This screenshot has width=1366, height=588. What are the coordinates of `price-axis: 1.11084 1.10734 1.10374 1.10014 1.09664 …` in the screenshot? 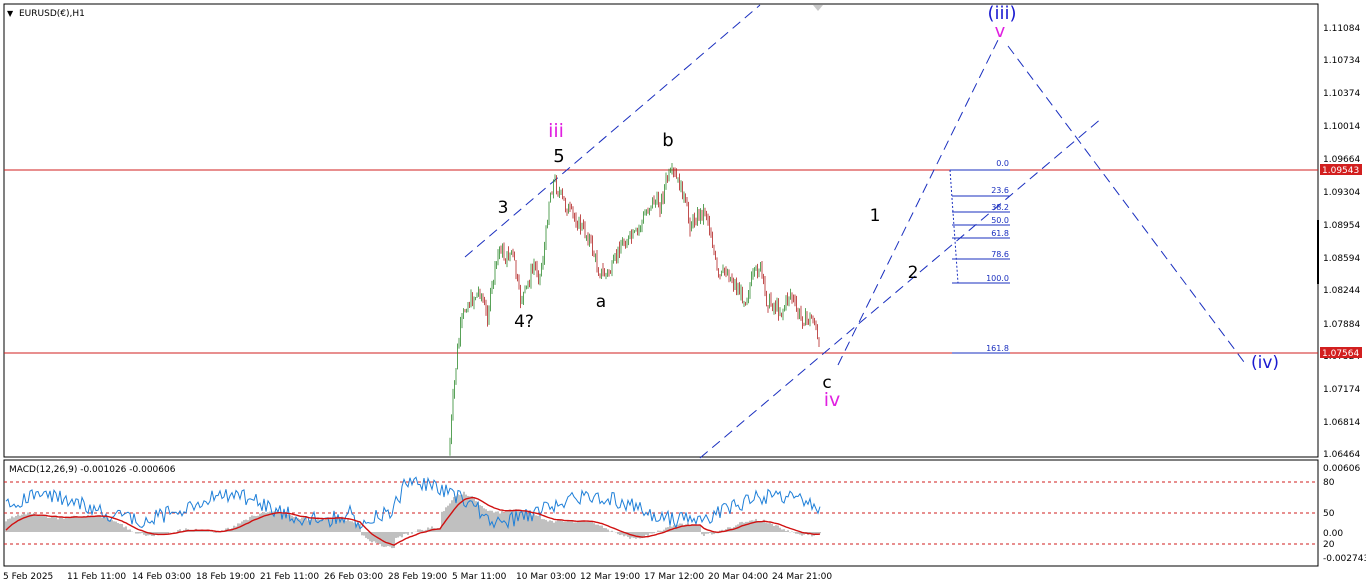 It's located at (1341, 242).